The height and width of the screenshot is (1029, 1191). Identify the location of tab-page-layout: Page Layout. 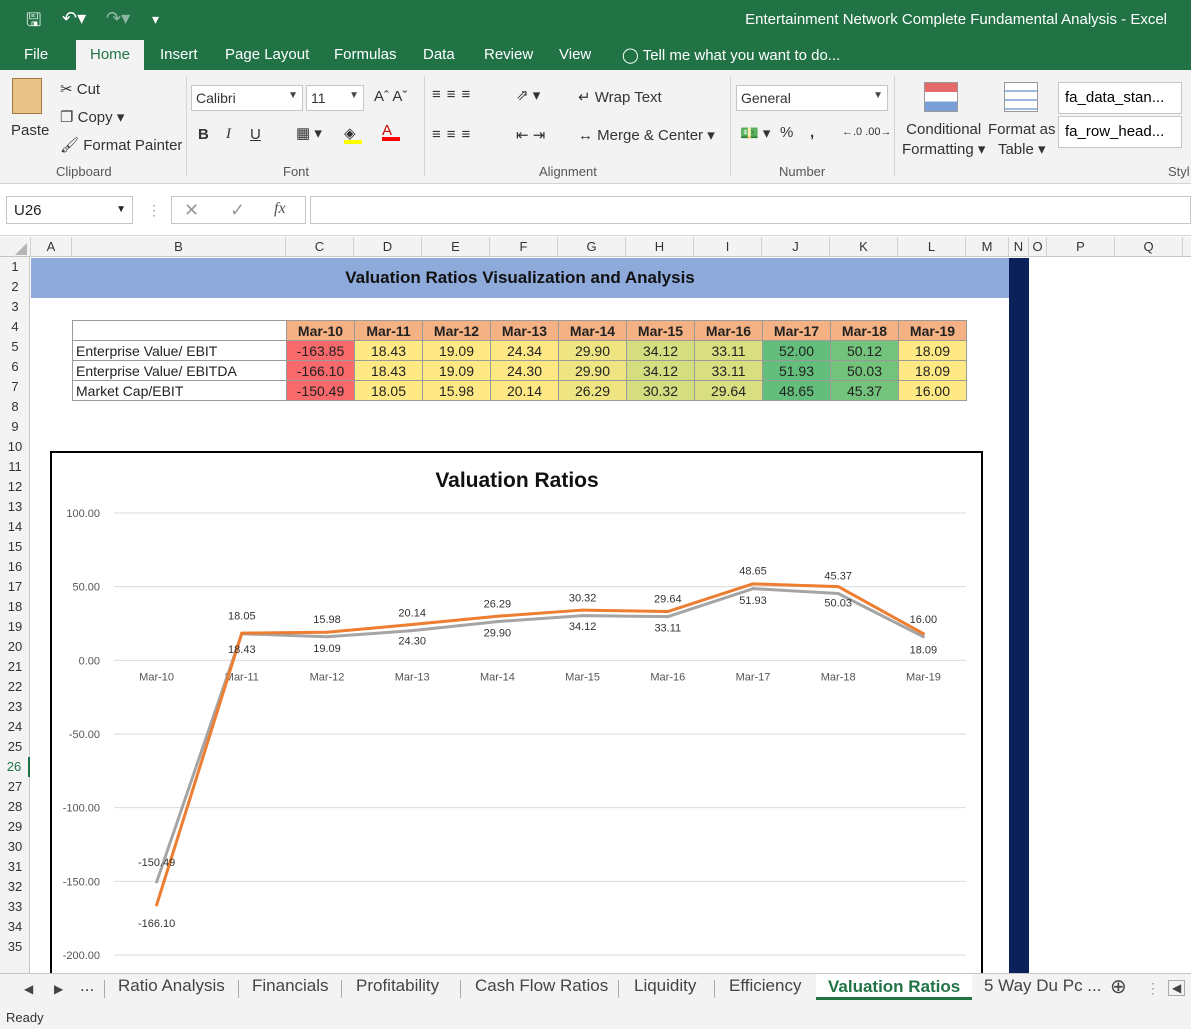
(267, 54).